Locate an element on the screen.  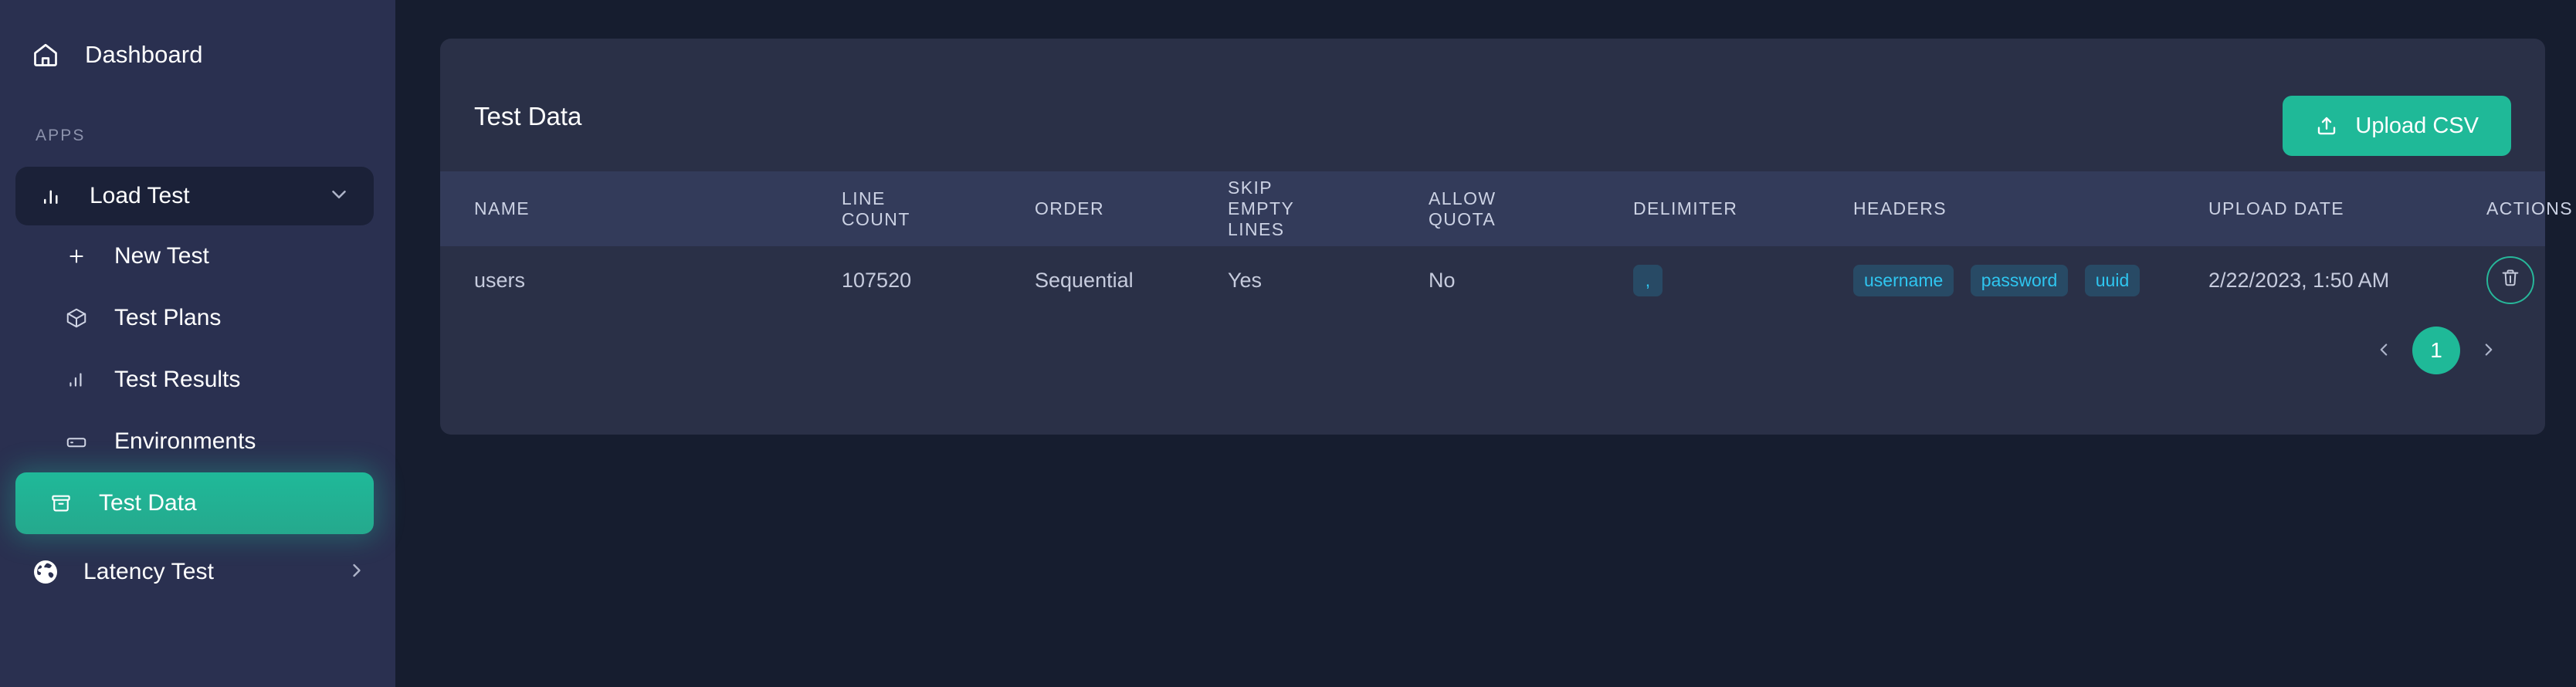
upload-csv-button: Upload CSV is located at coordinates (2397, 126).